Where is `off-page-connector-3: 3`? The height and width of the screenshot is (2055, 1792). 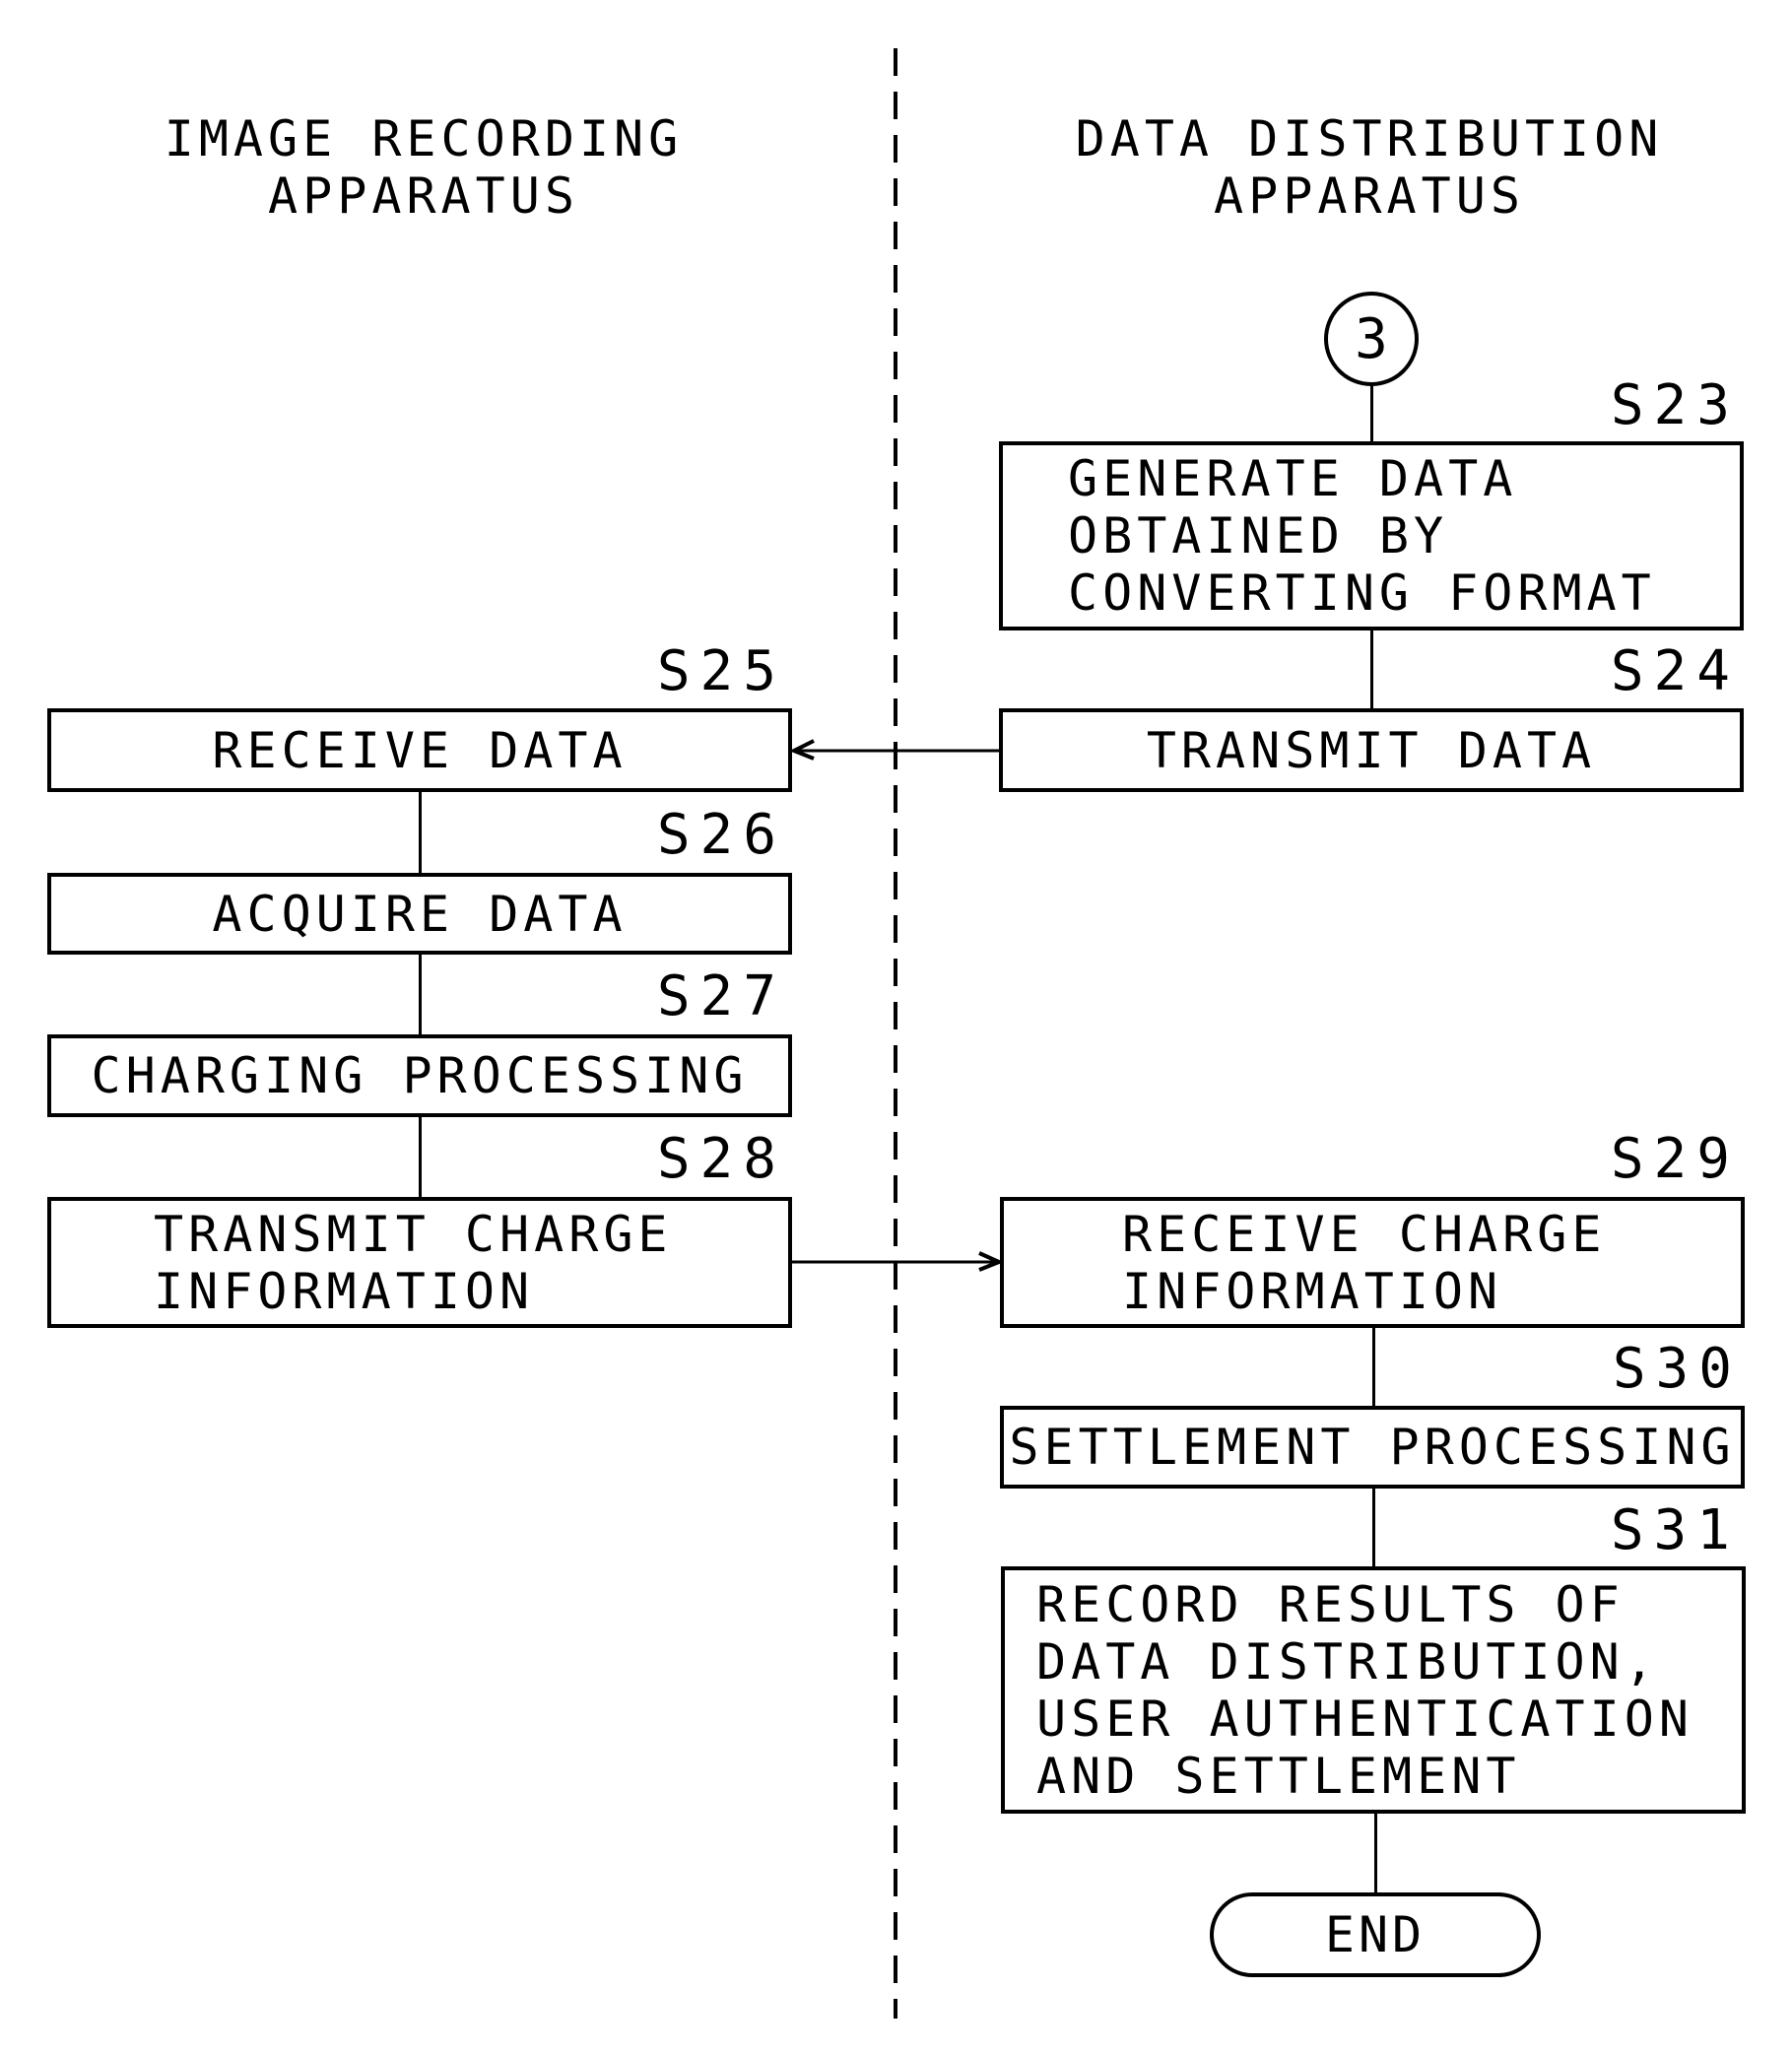 off-page-connector-3: 3 is located at coordinates (1371, 339).